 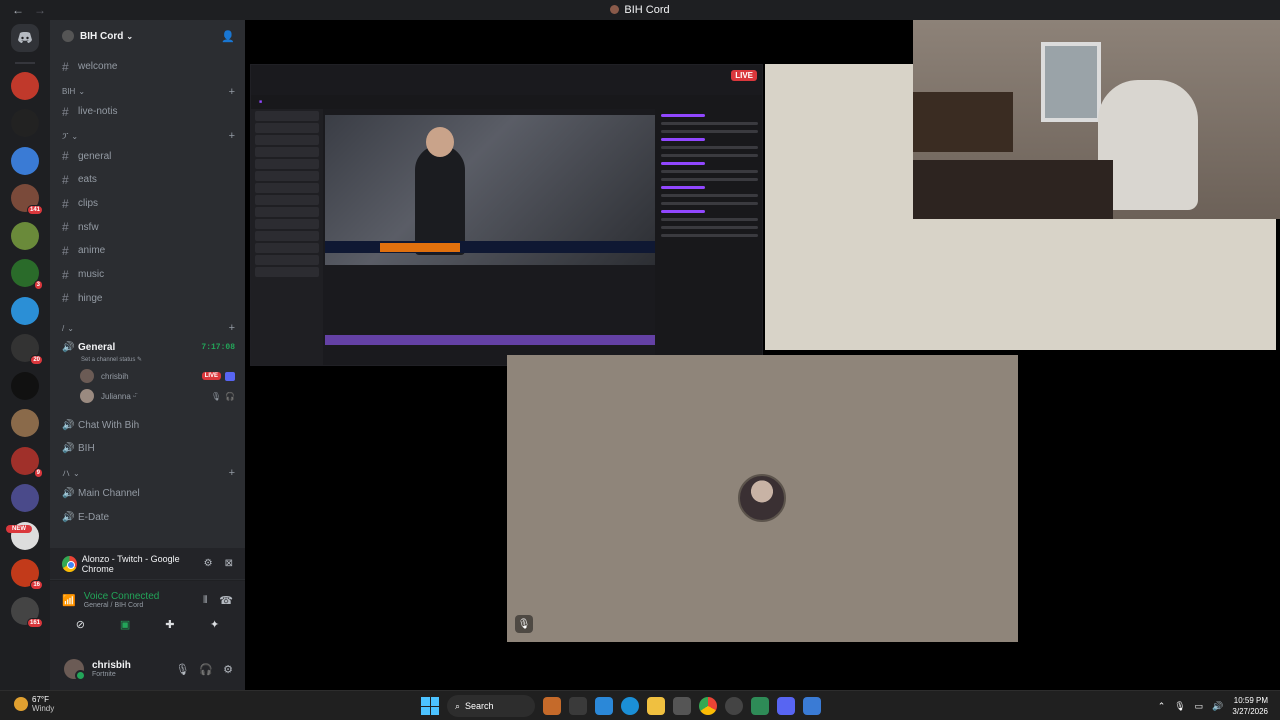 I want to click on channel-anime: # anime, so click(x=147, y=251).